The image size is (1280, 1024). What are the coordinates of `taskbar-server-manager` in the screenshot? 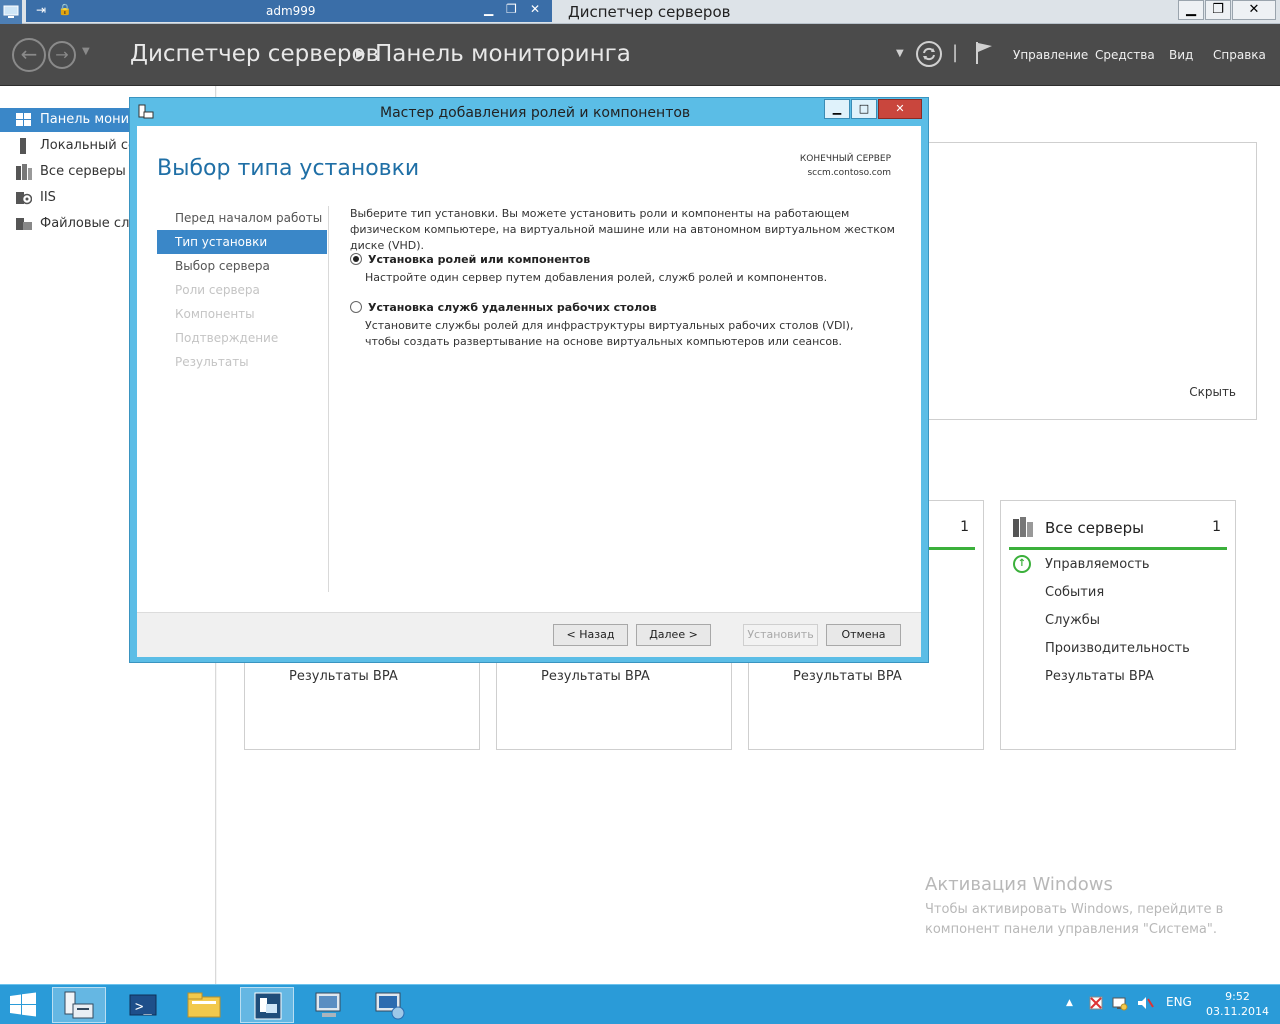 It's located at (79, 1005).